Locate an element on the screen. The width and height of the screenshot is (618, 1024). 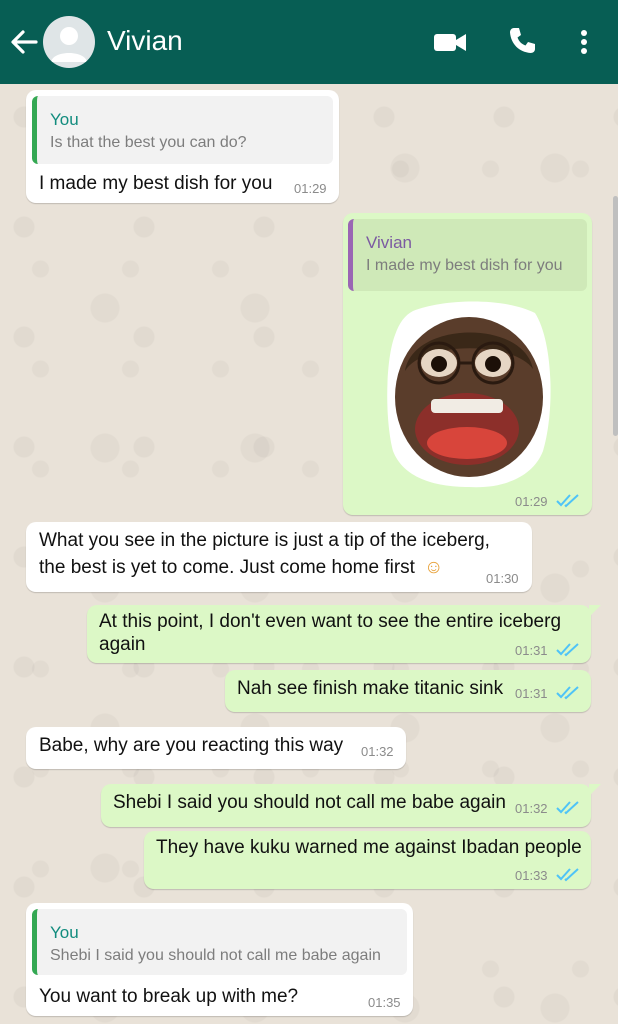
back-arrow-icon is located at coordinates (24, 42).